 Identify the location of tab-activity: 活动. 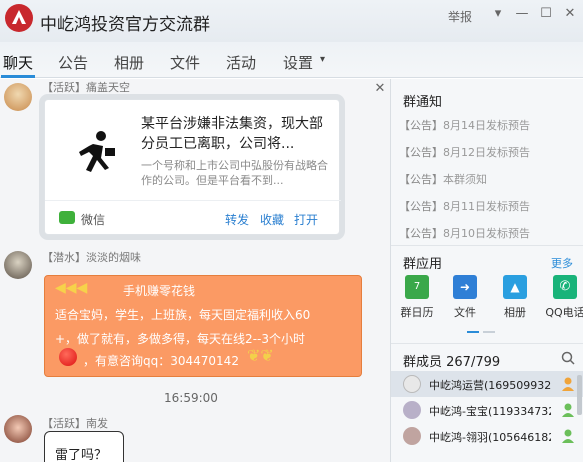
(241, 62).